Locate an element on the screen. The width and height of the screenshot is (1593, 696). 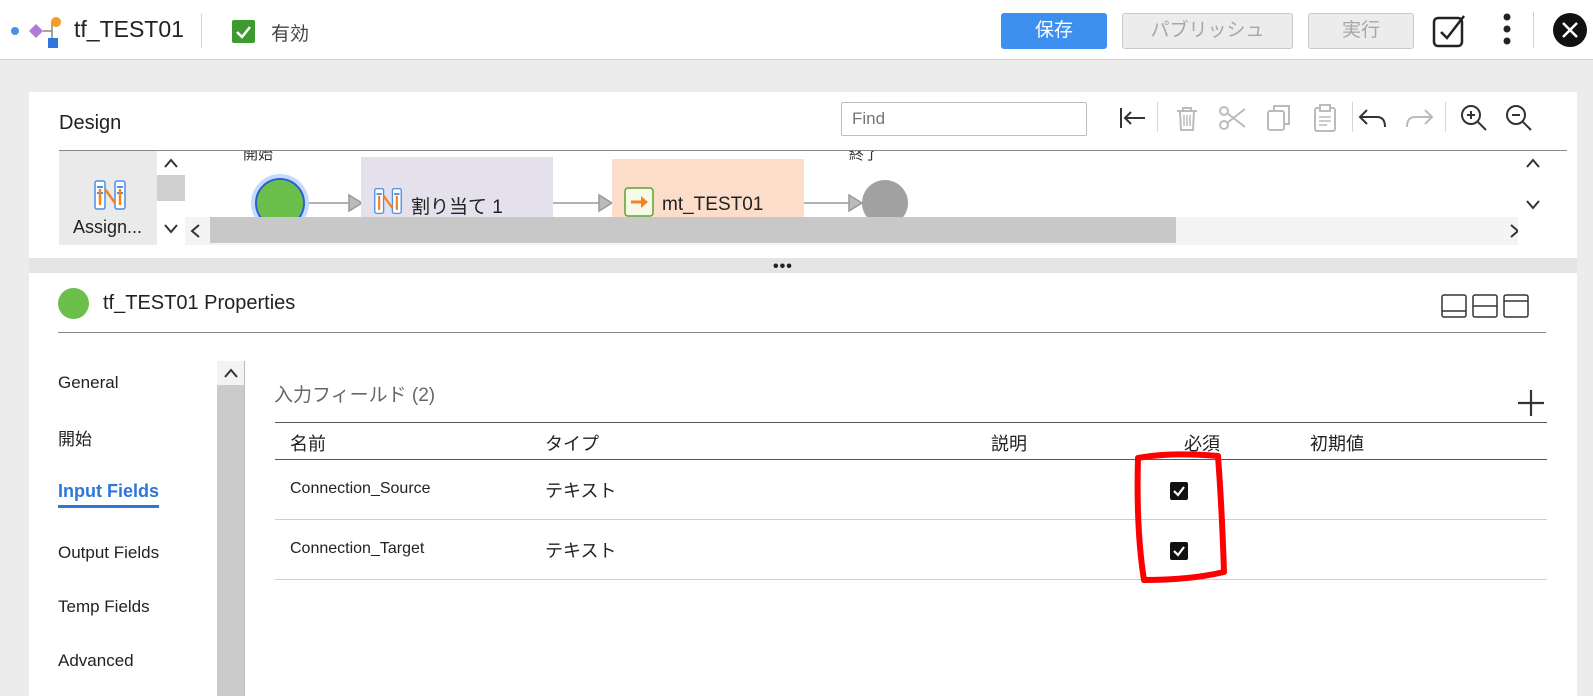
panel-resize-handle is located at coordinates (803, 265).